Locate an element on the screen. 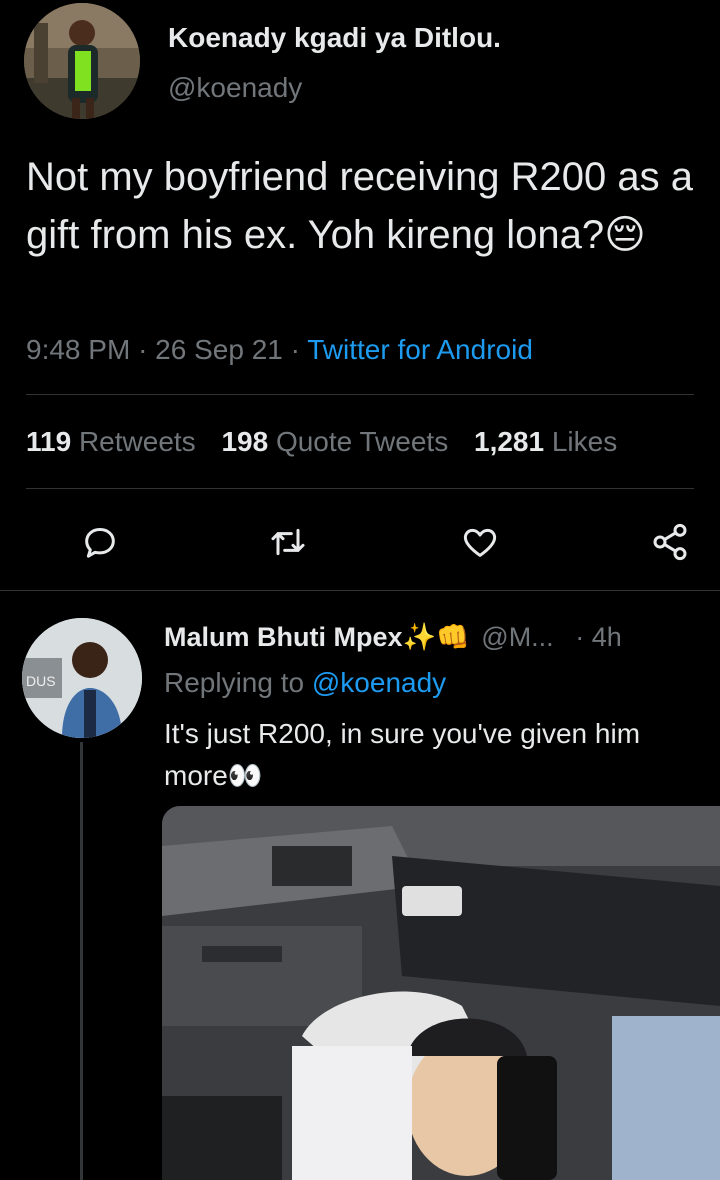  reply-avatar-photo: DUS is located at coordinates (82, 678).